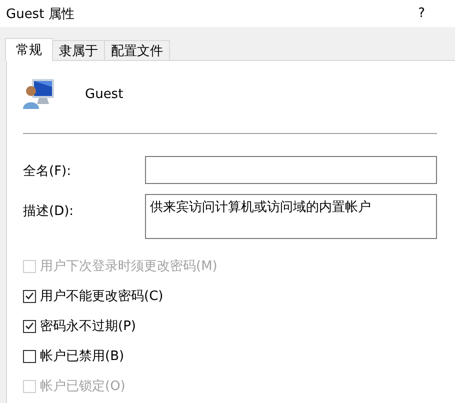 This screenshot has height=403, width=455. I want to click on field-label: 描述(D):, so click(49, 211).